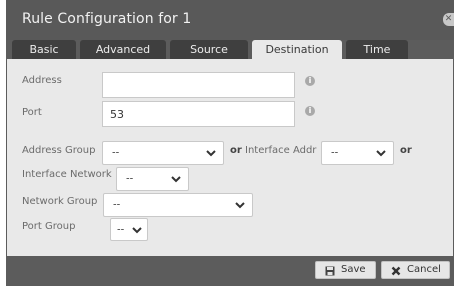 The width and height of the screenshot is (454, 286). I want to click on save-label: Save, so click(353, 269).